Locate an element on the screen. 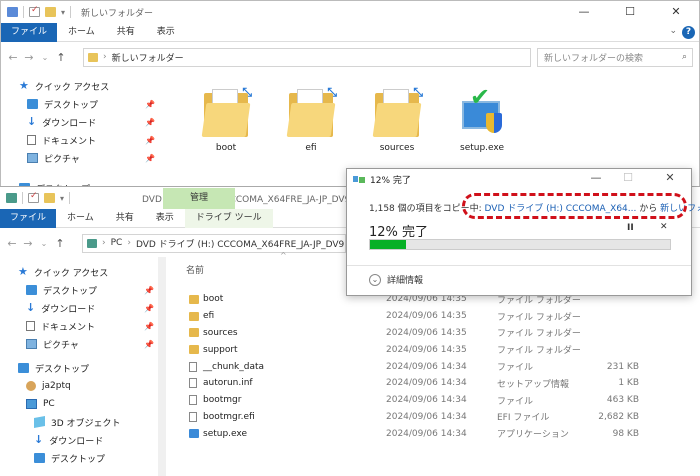 The image size is (700, 476). maximize-button: ☐ is located at coordinates (630, 12).